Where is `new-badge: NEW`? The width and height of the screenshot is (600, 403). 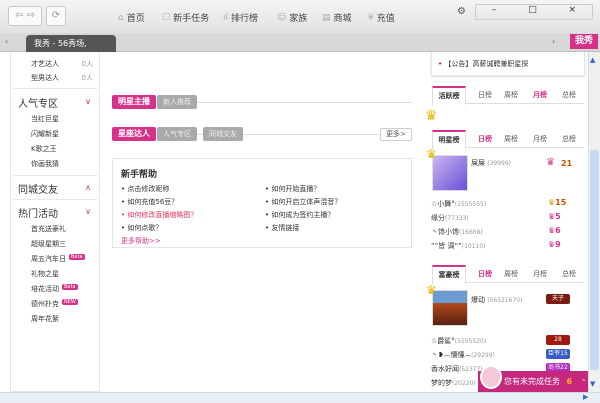
new-badge: NEW is located at coordinates (70, 302).